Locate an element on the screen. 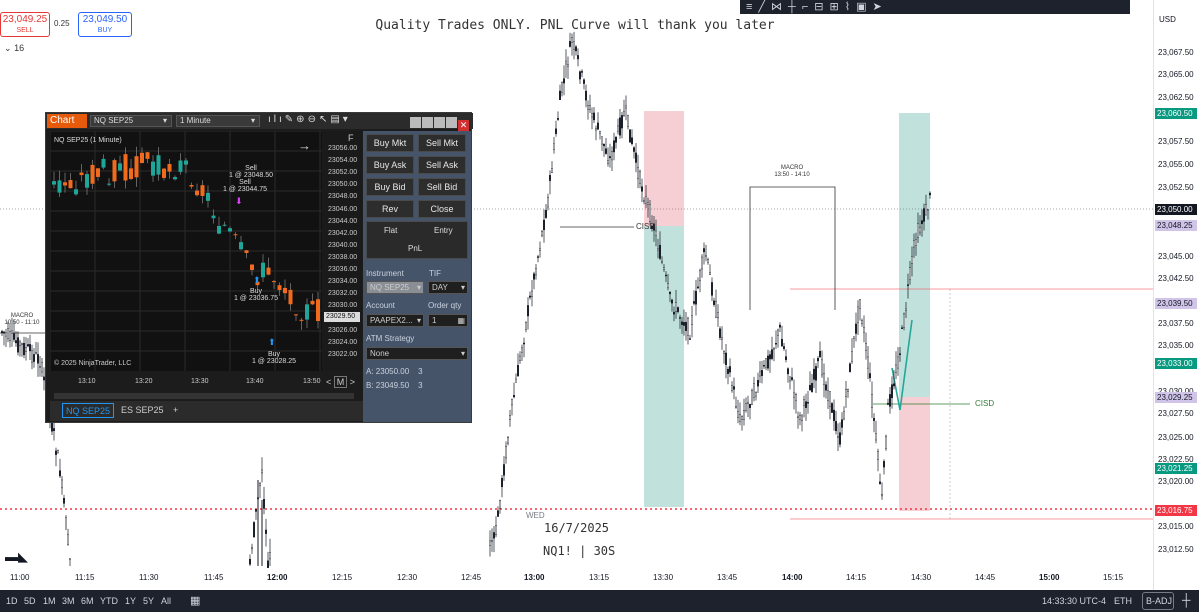  fullscreen-icon: ┼ is located at coordinates (1186, 600).